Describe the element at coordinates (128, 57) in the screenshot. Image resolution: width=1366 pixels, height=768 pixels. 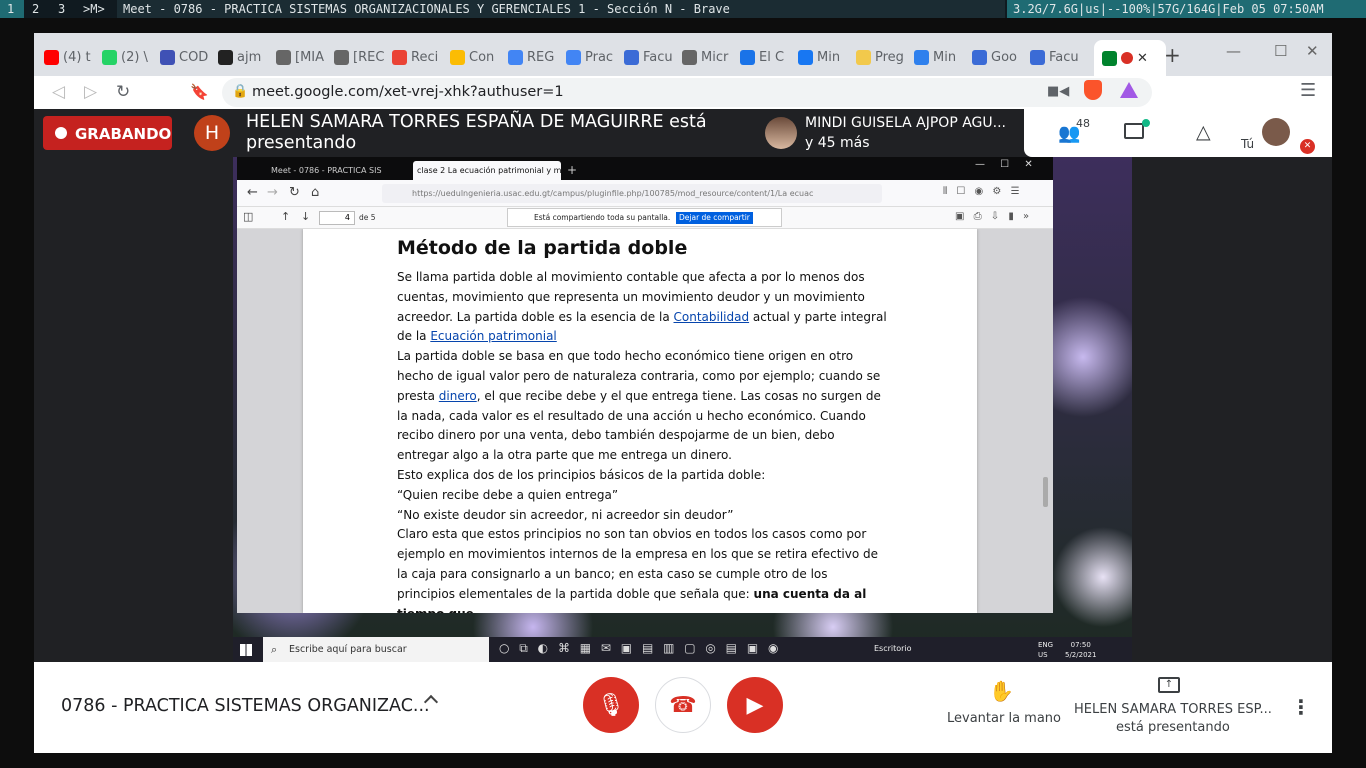
I see `tab-1: (2) \` at that location.